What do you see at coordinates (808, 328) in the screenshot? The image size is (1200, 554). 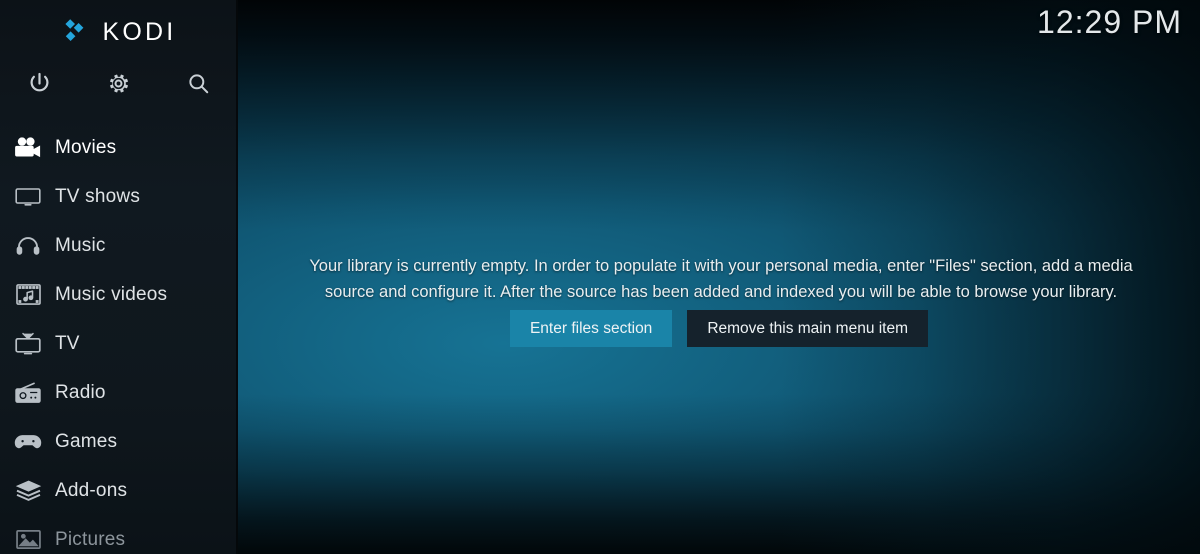 I see `remove-main-menu-item-button: Remove this main menu item` at bounding box center [808, 328].